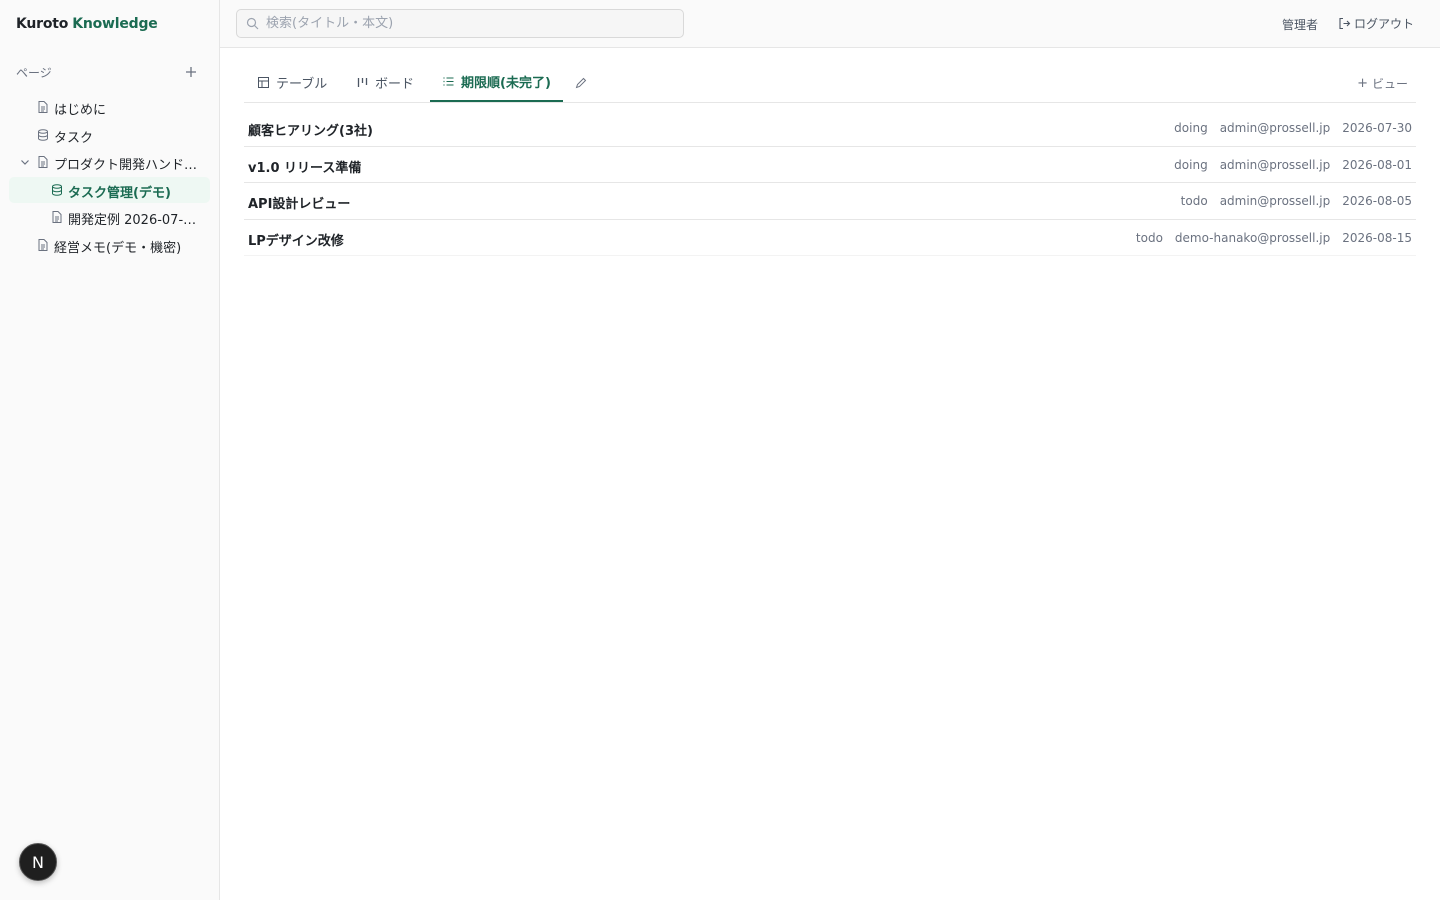 The width and height of the screenshot is (1440, 900). What do you see at coordinates (1345, 23) in the screenshot?
I see `logout-icon` at bounding box center [1345, 23].